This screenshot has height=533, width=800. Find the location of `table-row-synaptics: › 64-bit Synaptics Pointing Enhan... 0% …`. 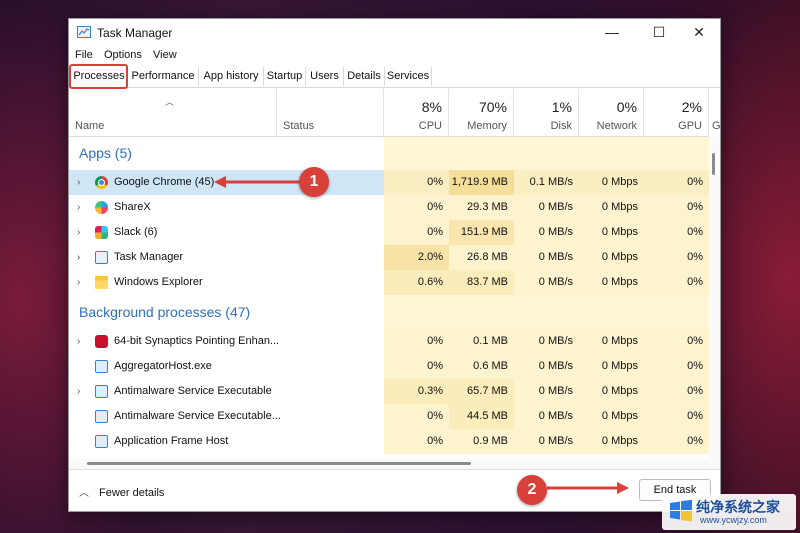

table-row-synaptics: › 64-bit Synaptics Pointing Enhan... 0% … is located at coordinates (389, 341).